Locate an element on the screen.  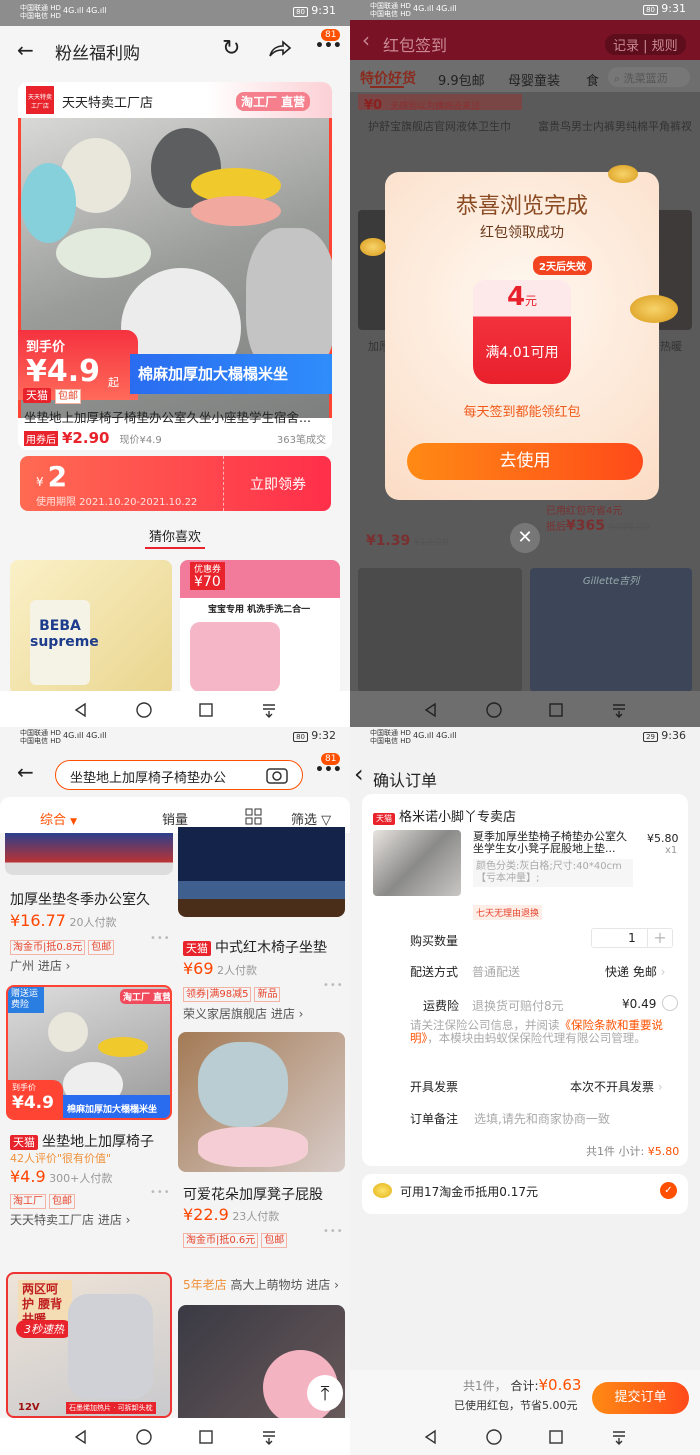
filter-button: 筛选 ▽ is located at coordinates (311, 818).